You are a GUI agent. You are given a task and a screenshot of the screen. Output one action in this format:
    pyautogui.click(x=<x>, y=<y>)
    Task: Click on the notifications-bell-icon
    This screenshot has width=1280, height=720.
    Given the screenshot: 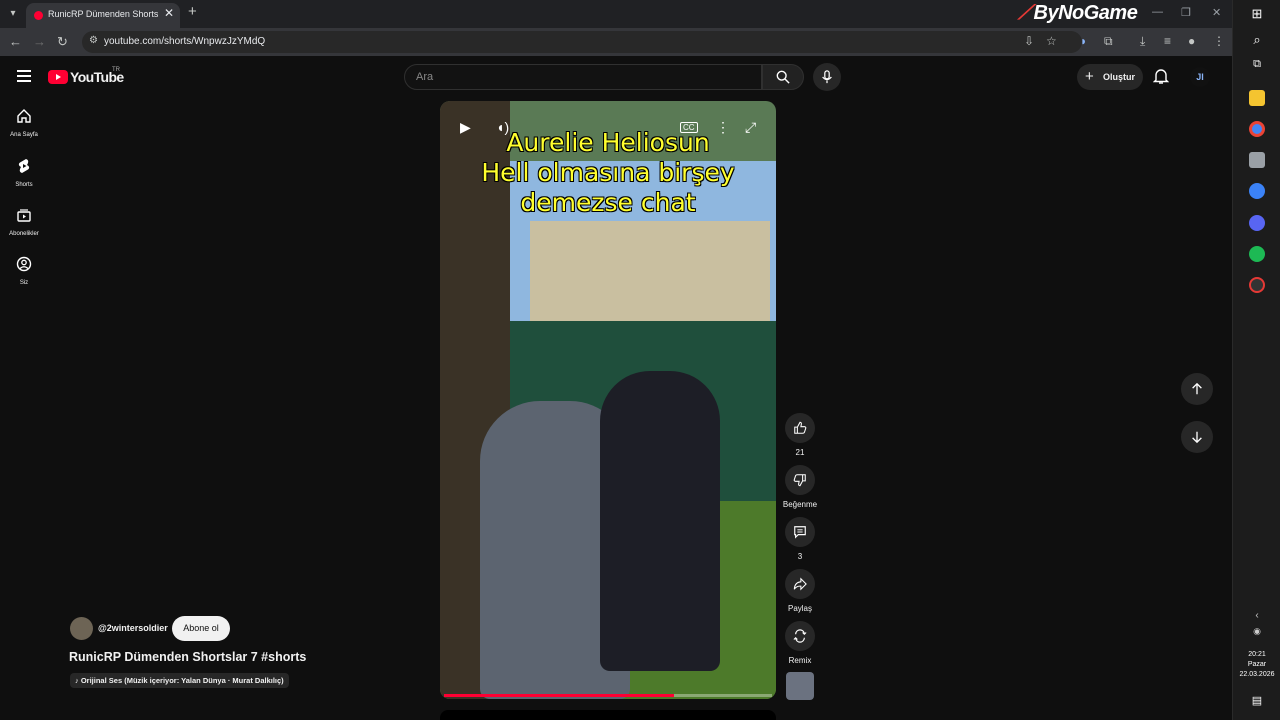 What is the action you would take?
    pyautogui.click(x=1161, y=77)
    